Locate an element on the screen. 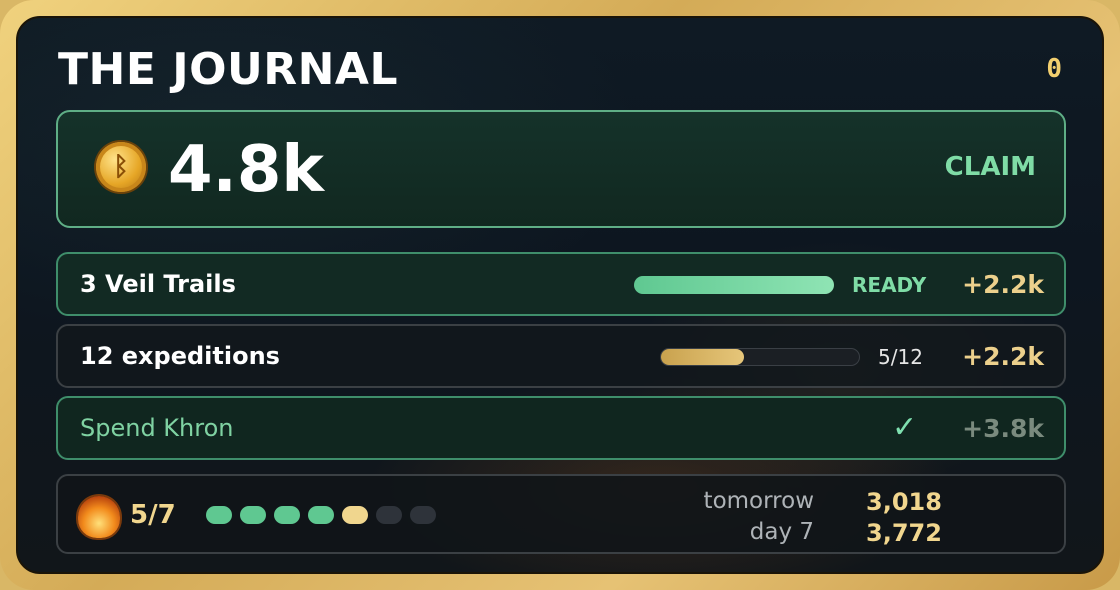 The image size is (1120, 590). tomorrow-label: tomorrow is located at coordinates (758, 501).